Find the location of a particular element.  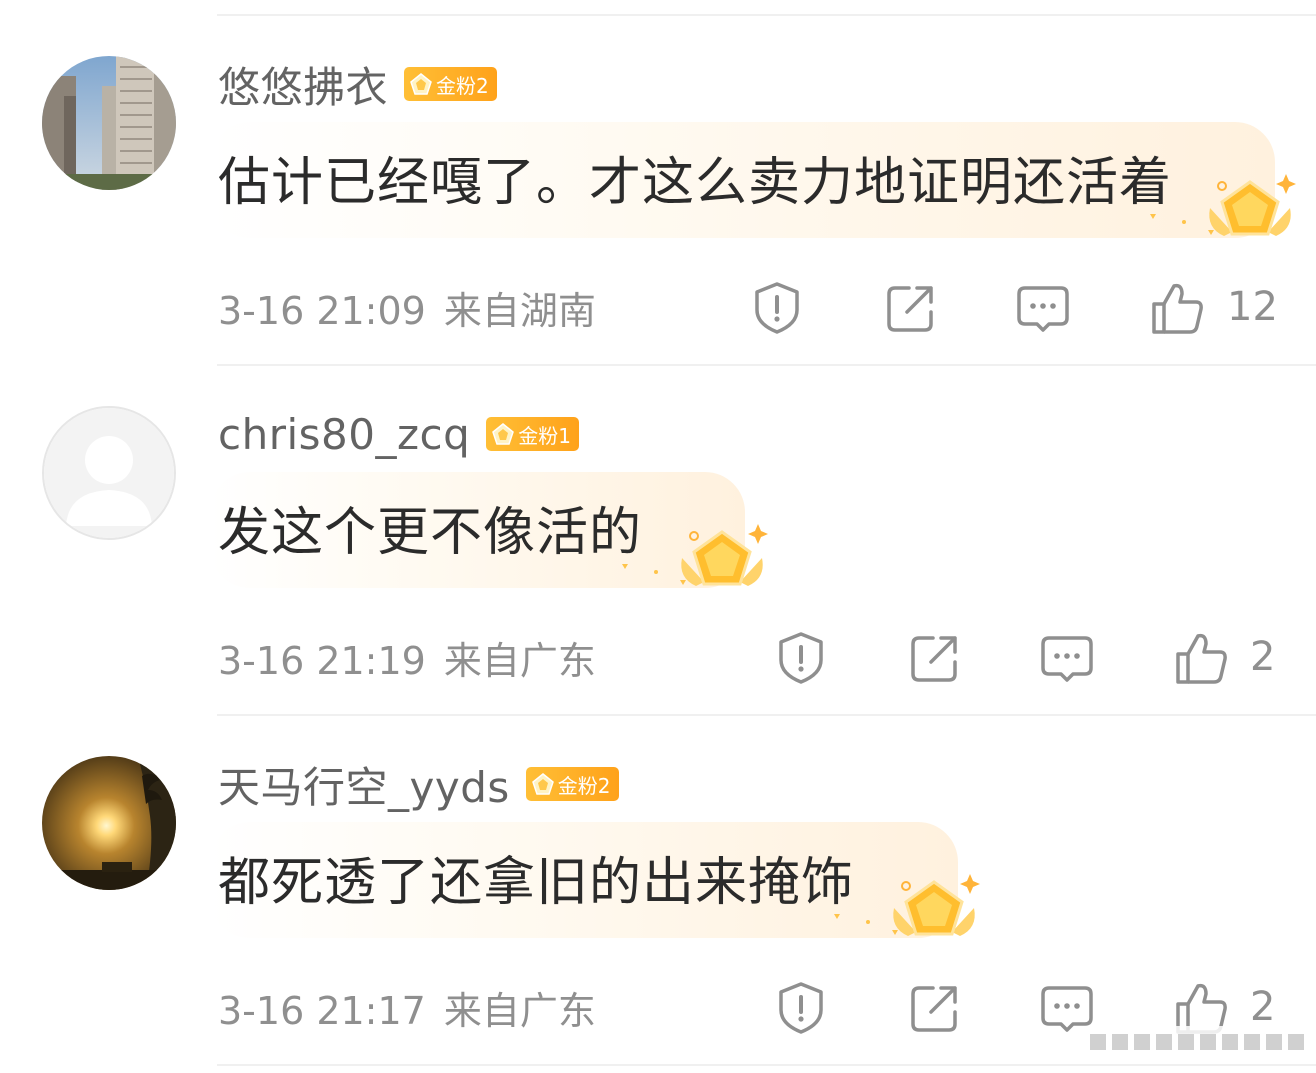

comment-time: 3-16 21:19 is located at coordinates (322, 661).